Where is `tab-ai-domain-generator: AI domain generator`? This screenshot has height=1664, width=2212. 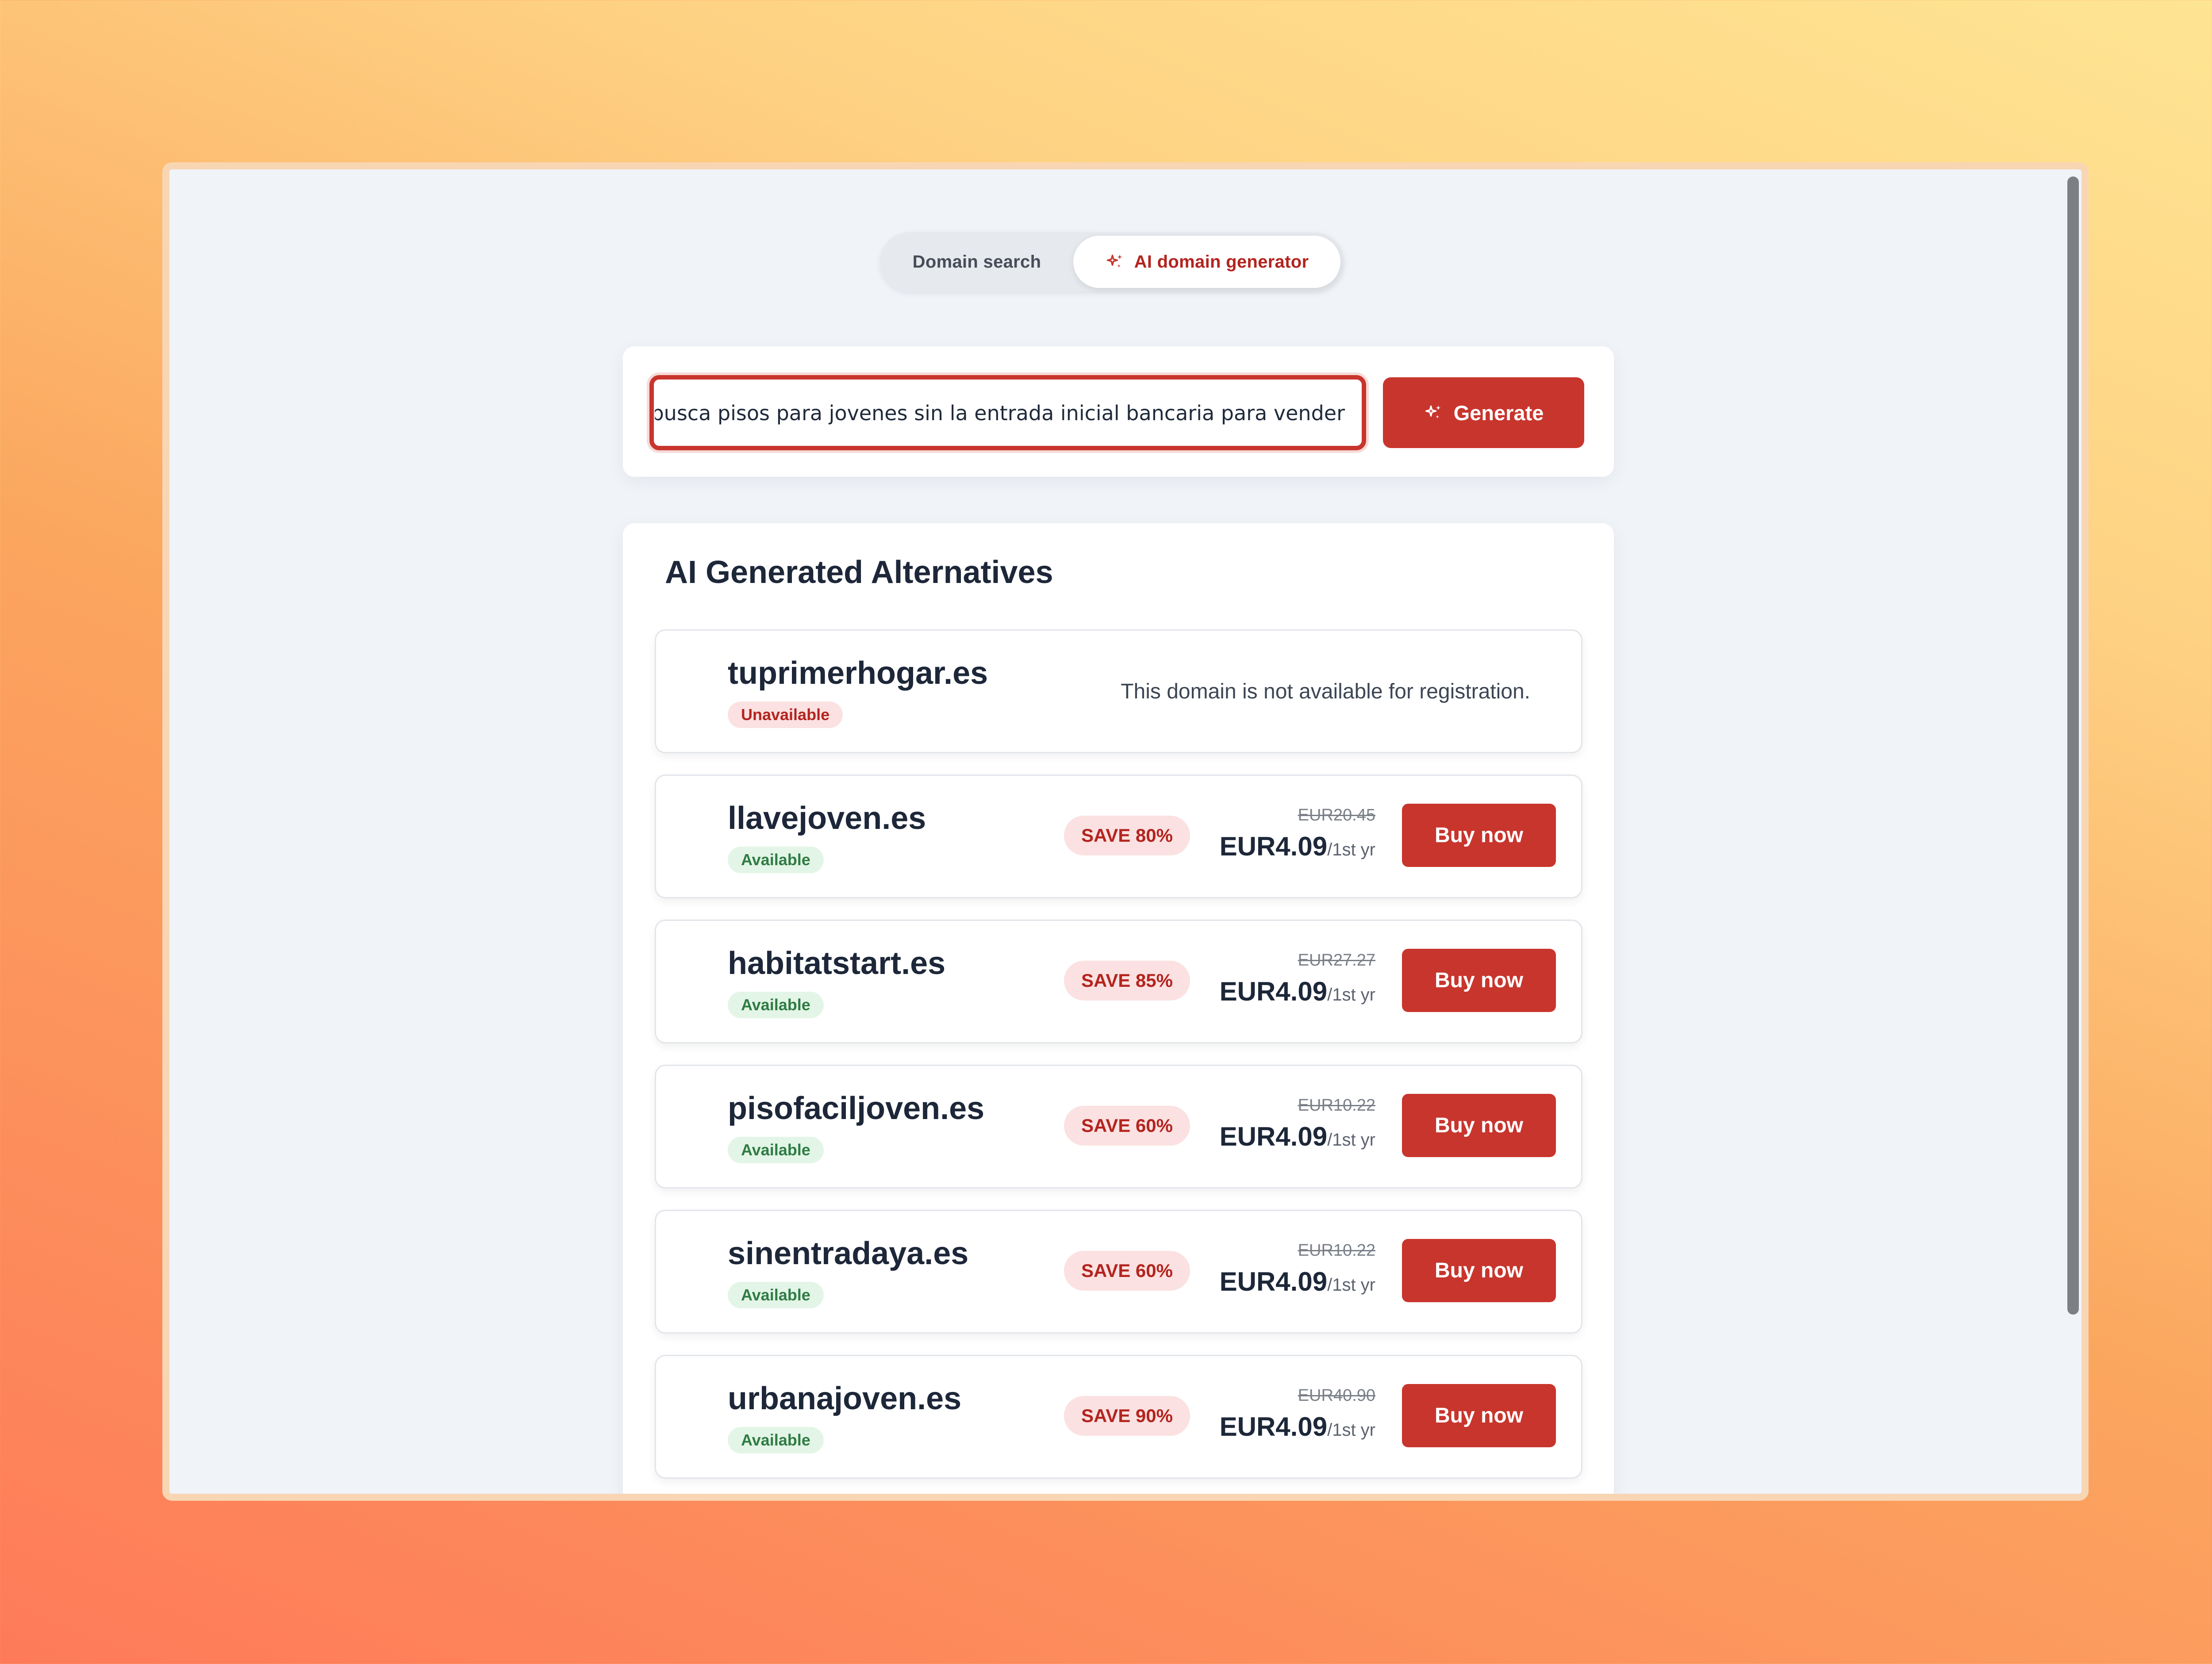
tab-ai-domain-generator: AI domain generator is located at coordinates (1206, 262).